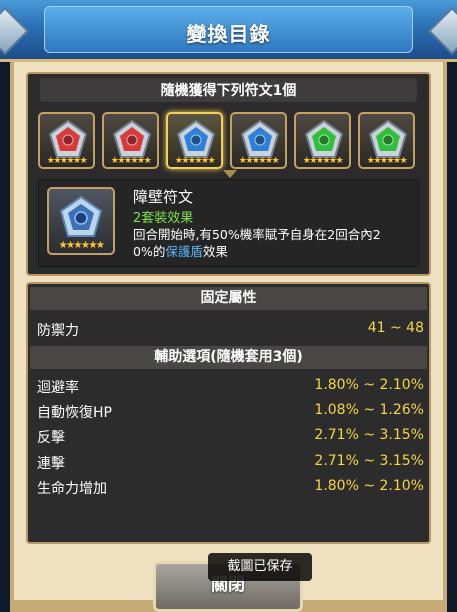  What do you see at coordinates (163, 197) in the screenshot?
I see `rune-name: 障壁符文` at bounding box center [163, 197].